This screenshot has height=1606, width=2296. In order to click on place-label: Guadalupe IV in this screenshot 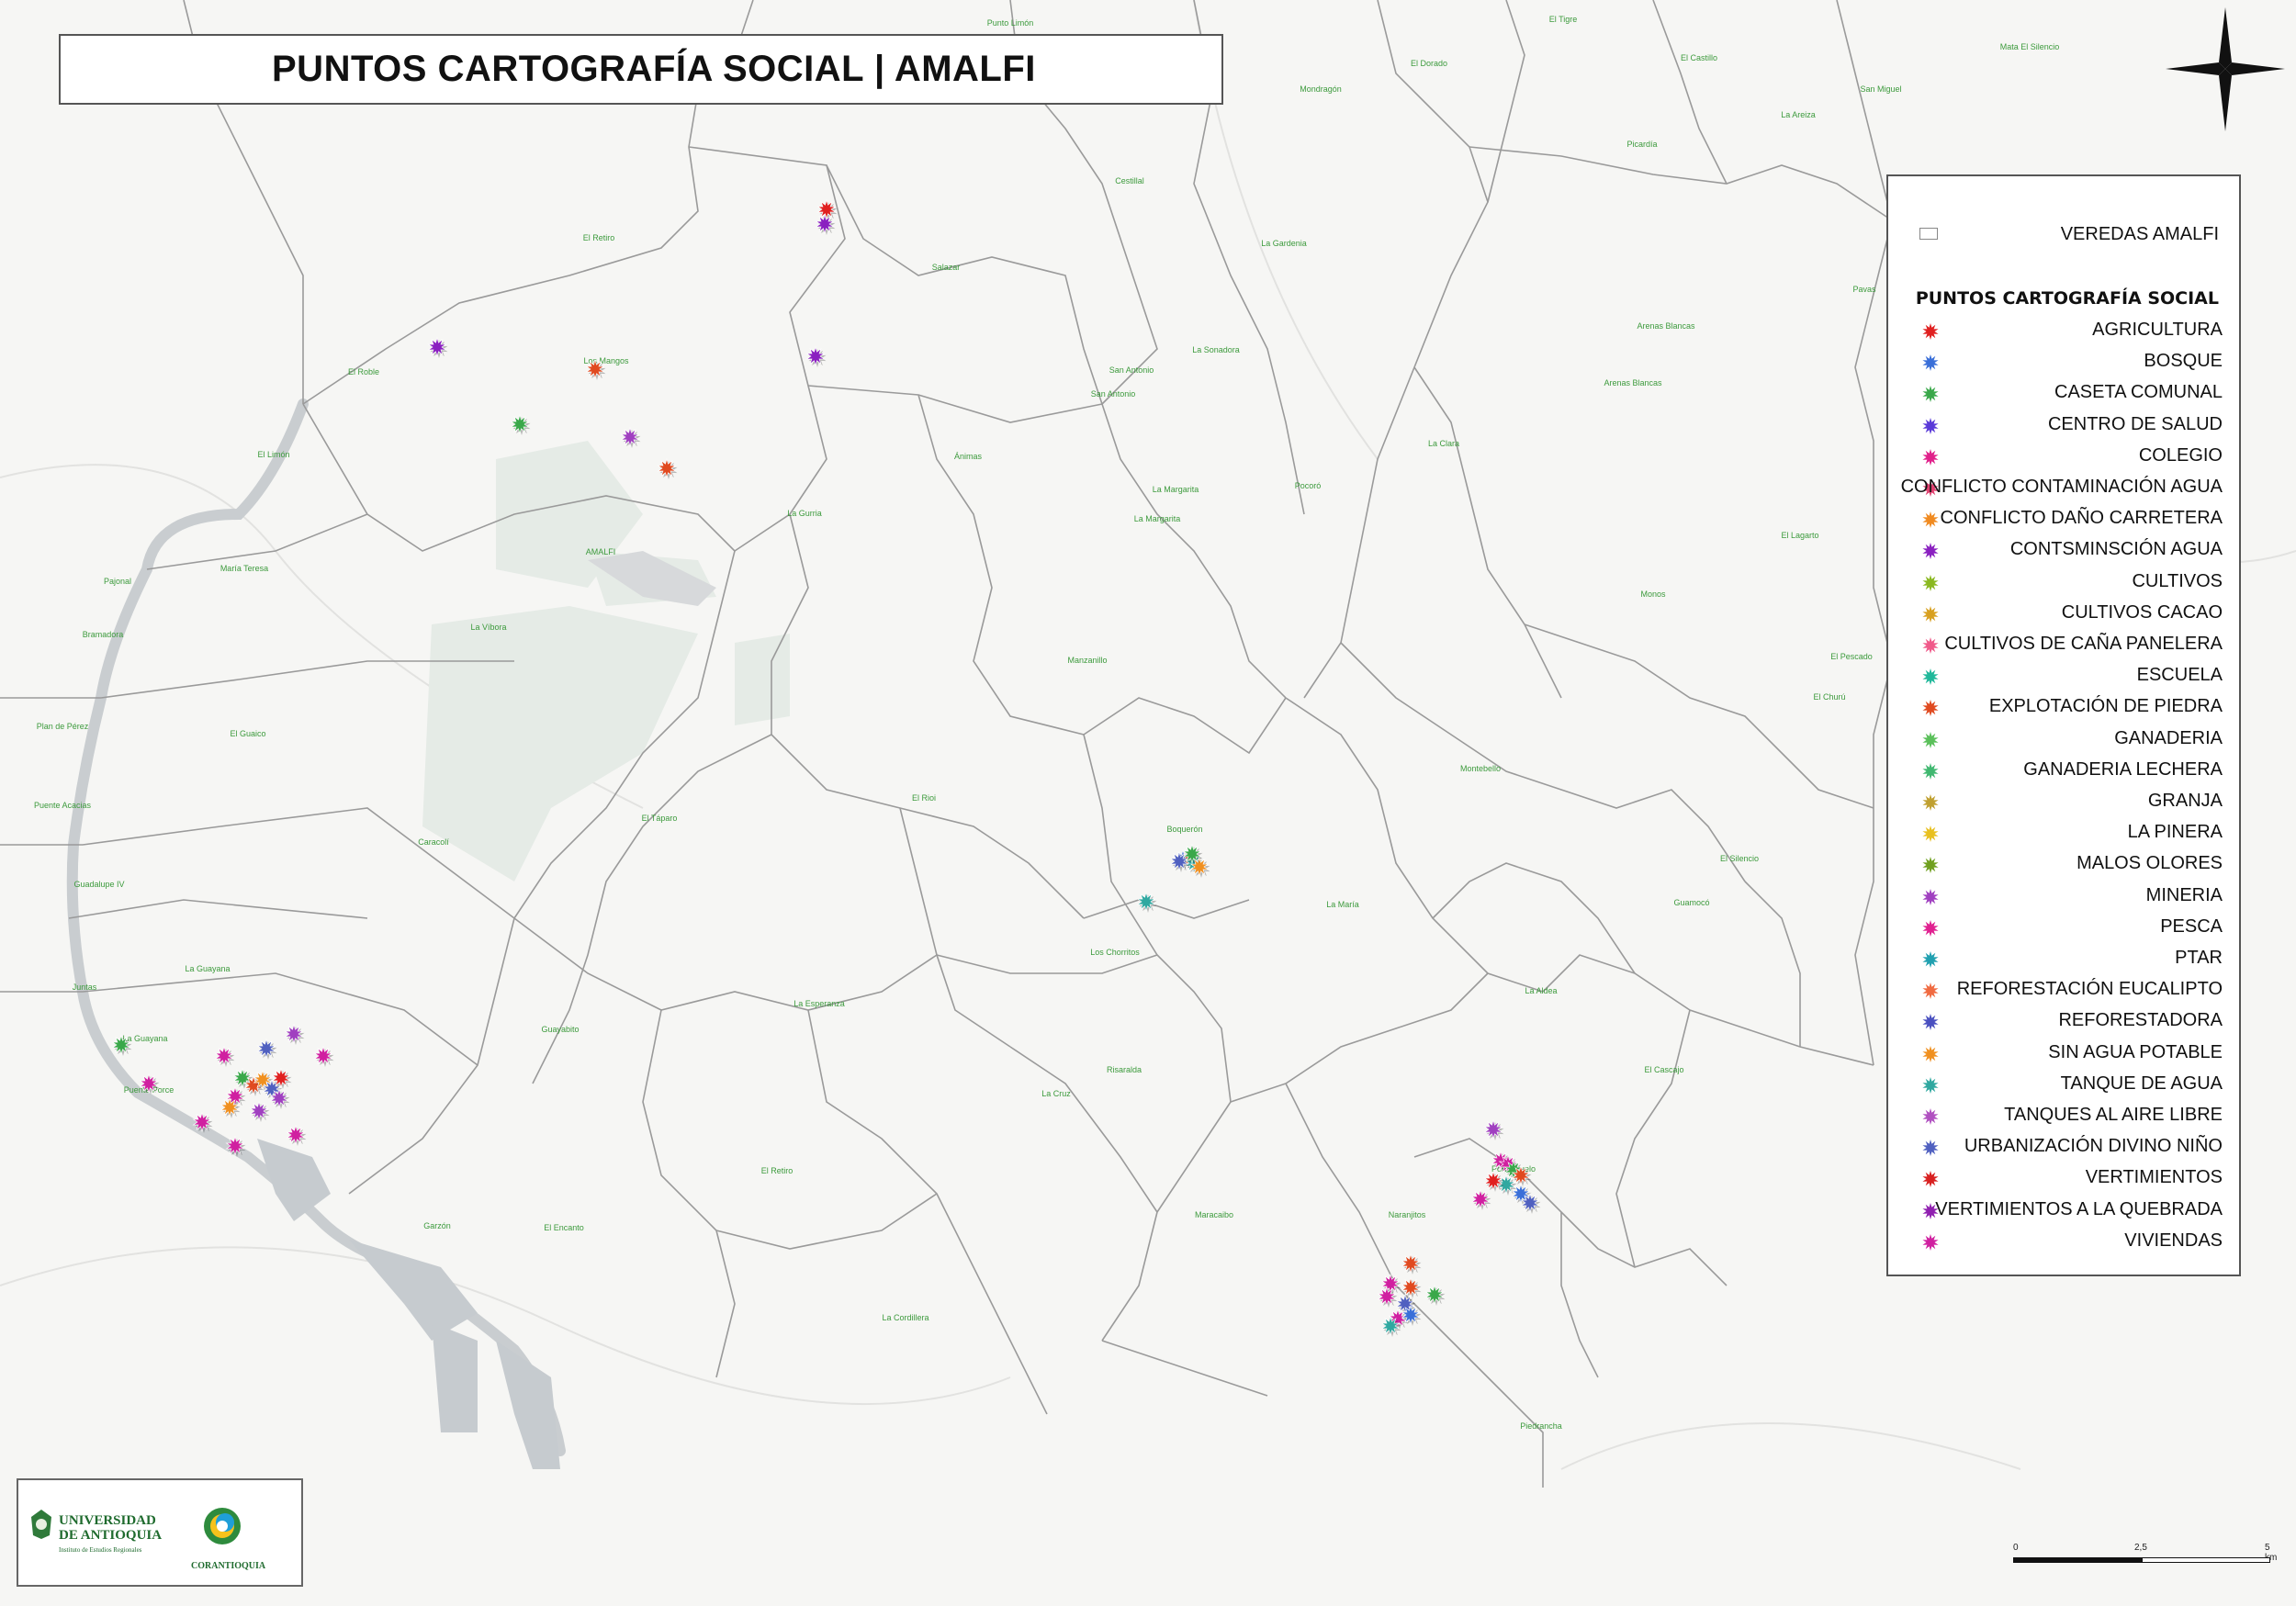, I will do `click(98, 884)`.